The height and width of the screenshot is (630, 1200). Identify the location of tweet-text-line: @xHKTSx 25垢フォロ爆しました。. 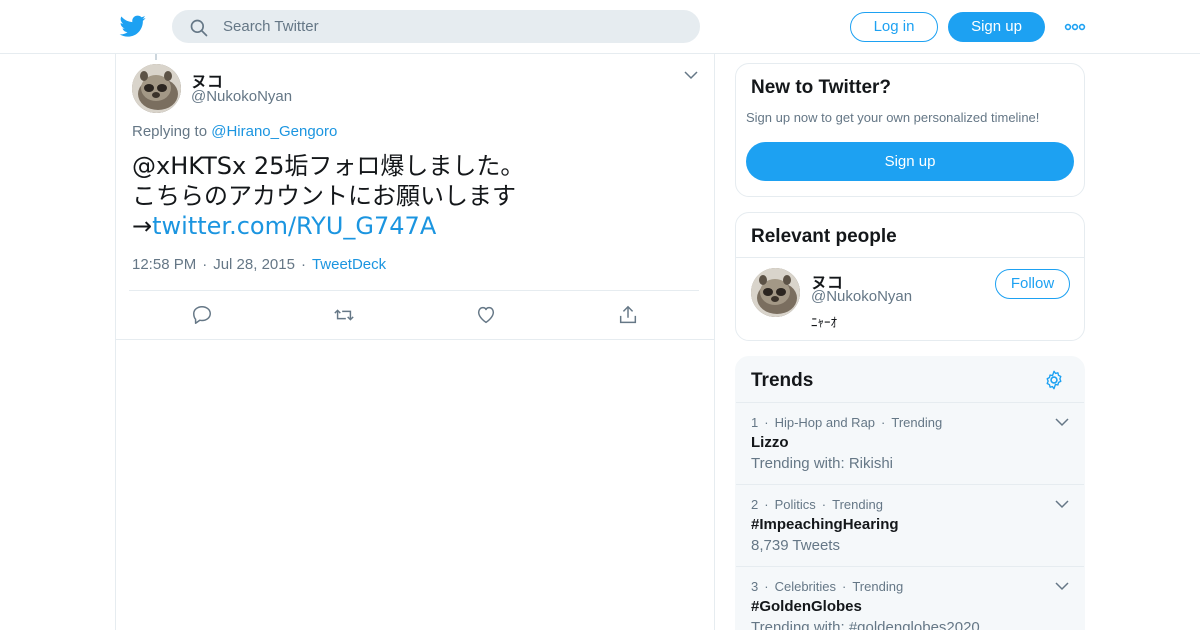
(328, 166).